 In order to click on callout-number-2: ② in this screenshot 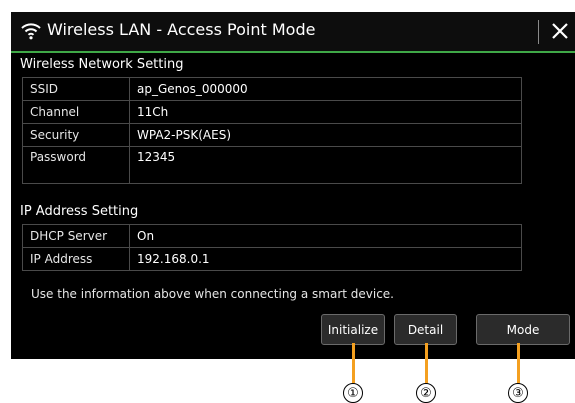, I will do `click(426, 393)`.